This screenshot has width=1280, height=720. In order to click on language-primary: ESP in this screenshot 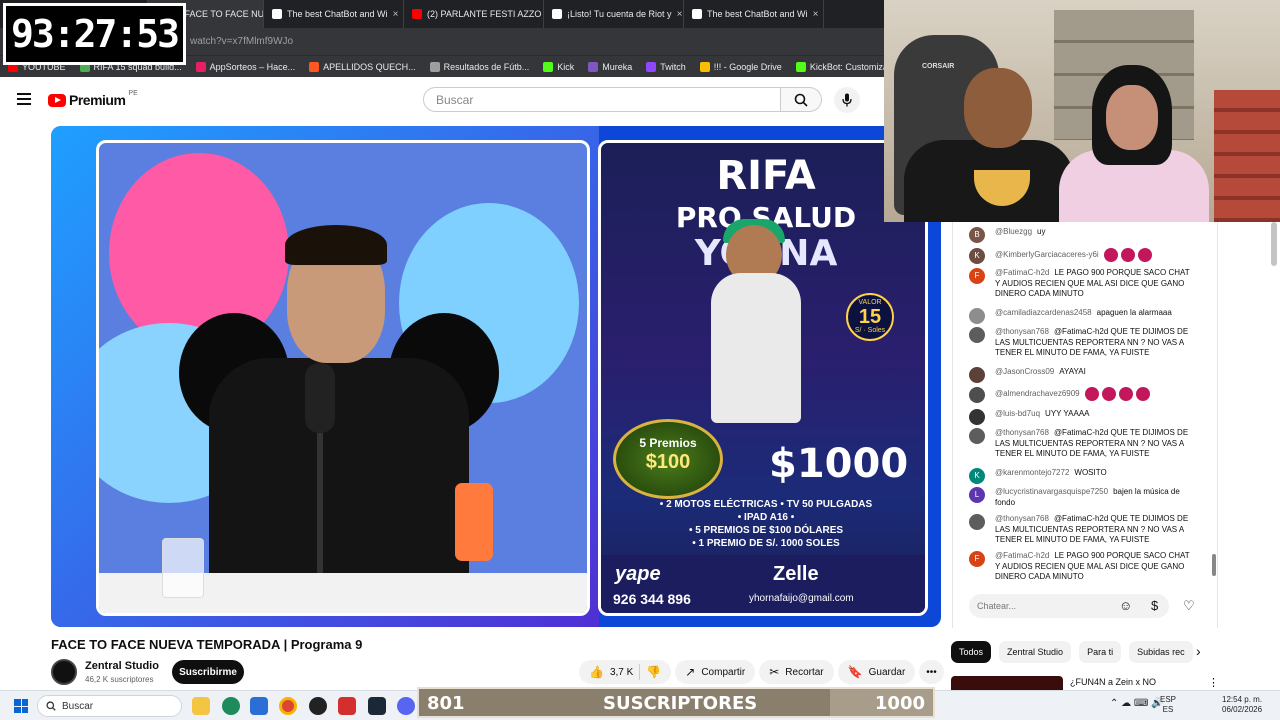, I will do `click(1168, 699)`.